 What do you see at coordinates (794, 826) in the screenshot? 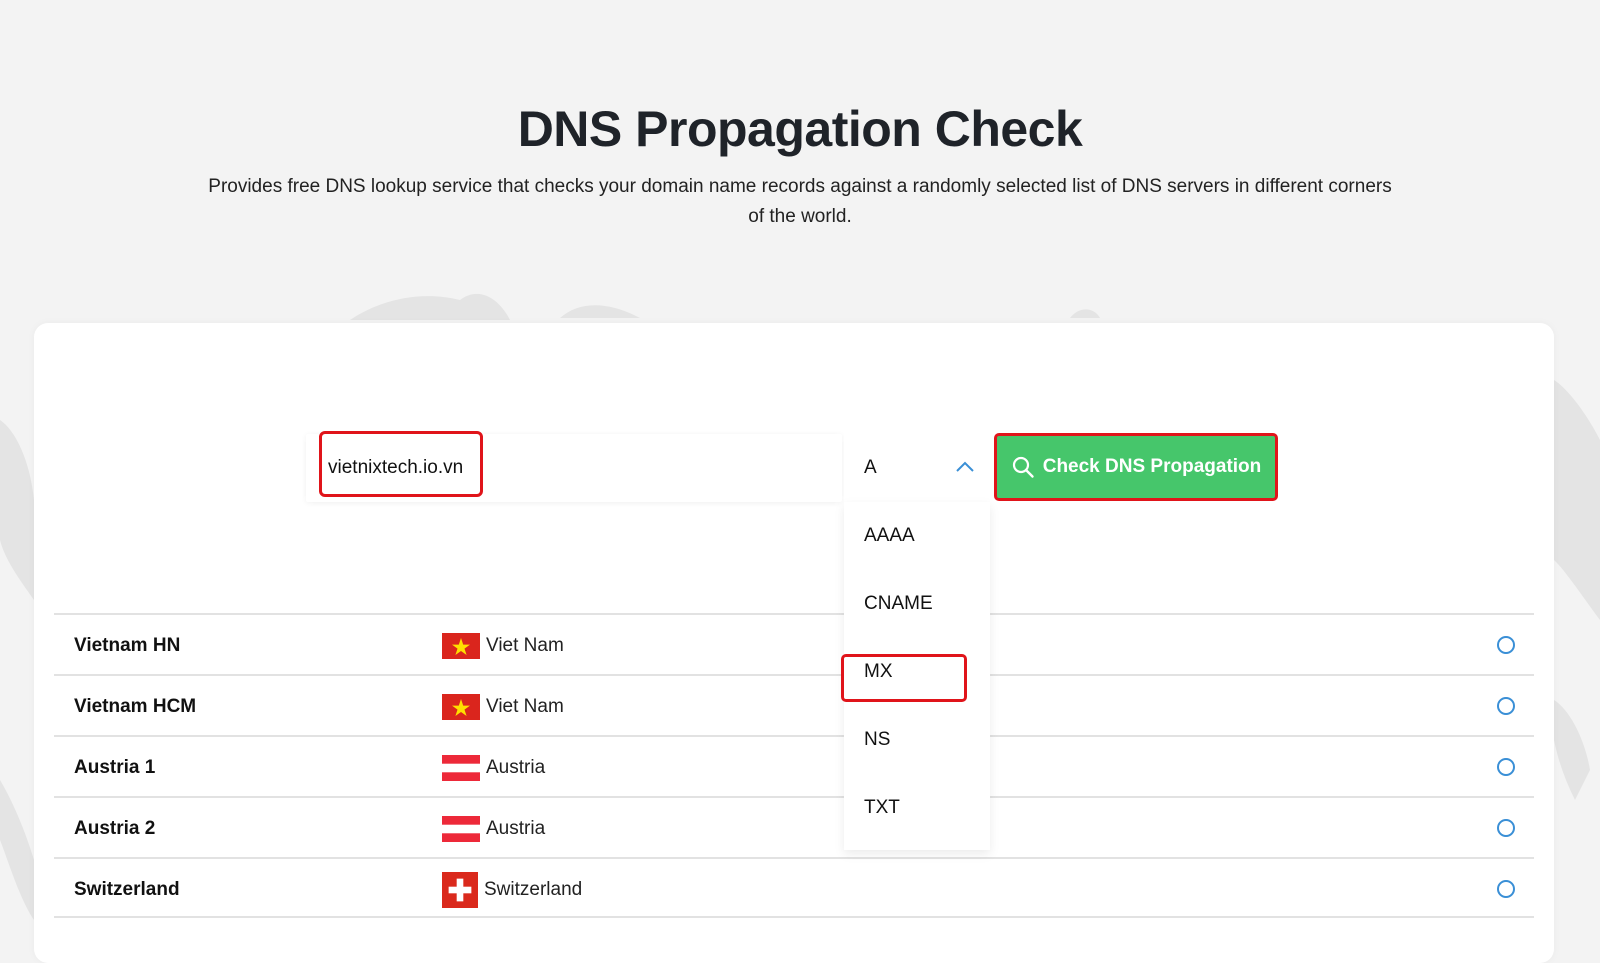
I see `table-row: Austria 2 Austria` at bounding box center [794, 826].